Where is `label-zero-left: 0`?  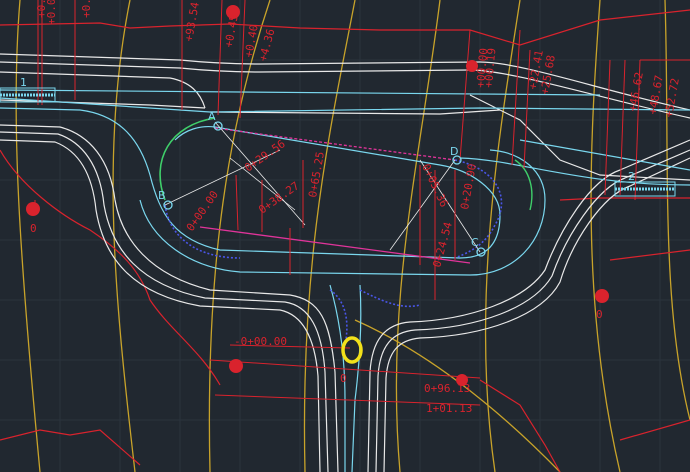
label-zero-left: 0 is located at coordinates (33, 228).